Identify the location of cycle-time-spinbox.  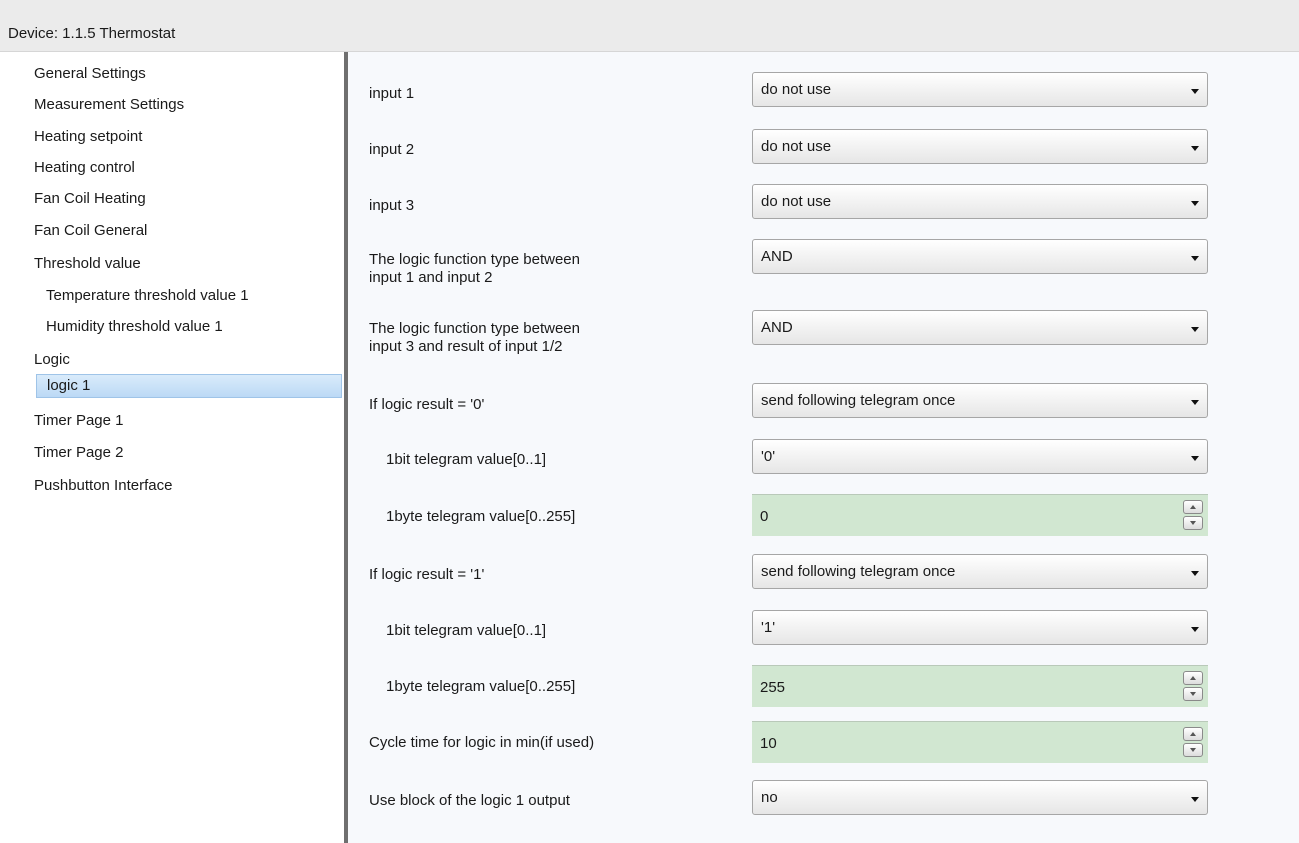
(980, 742).